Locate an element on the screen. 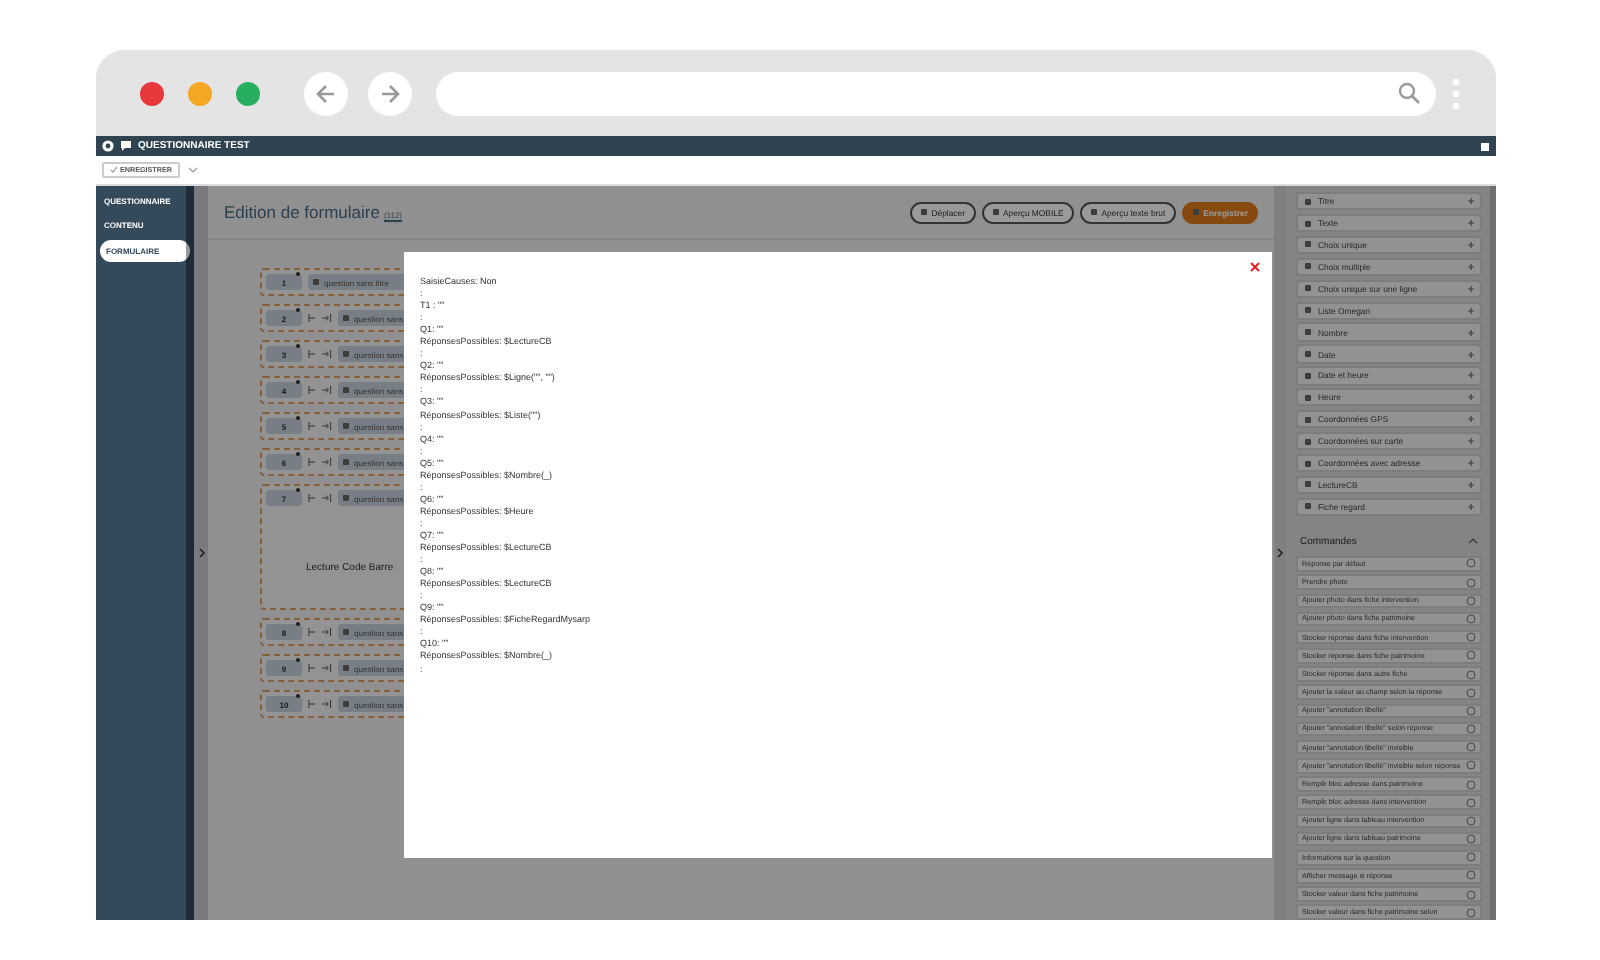 The width and height of the screenshot is (1600, 960). close-button is located at coordinates (1255, 267).